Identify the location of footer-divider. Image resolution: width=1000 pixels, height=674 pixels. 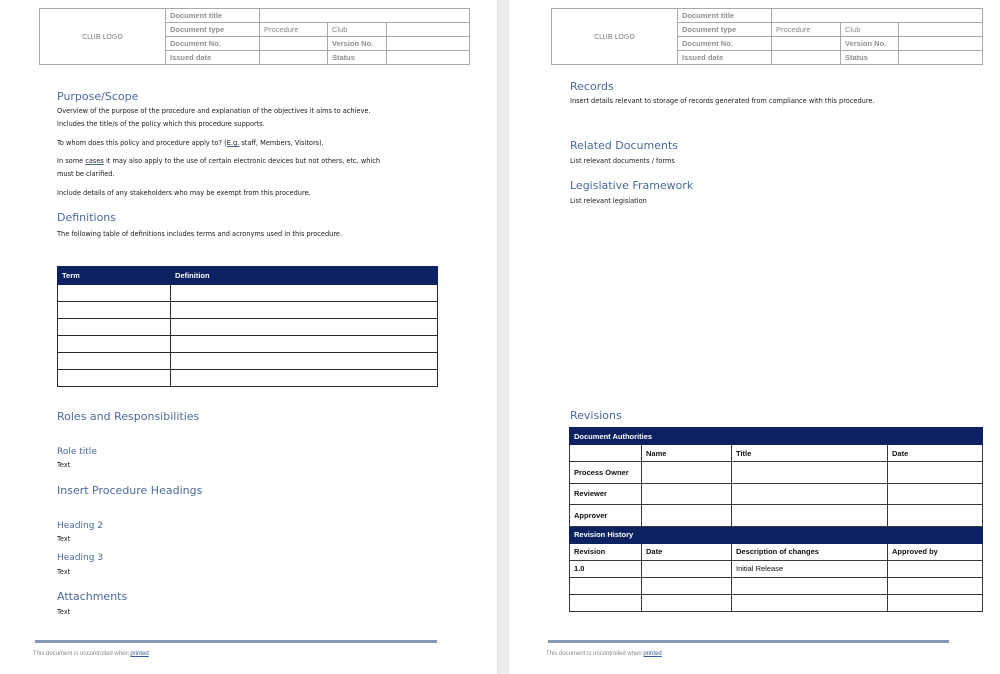
(748, 641).